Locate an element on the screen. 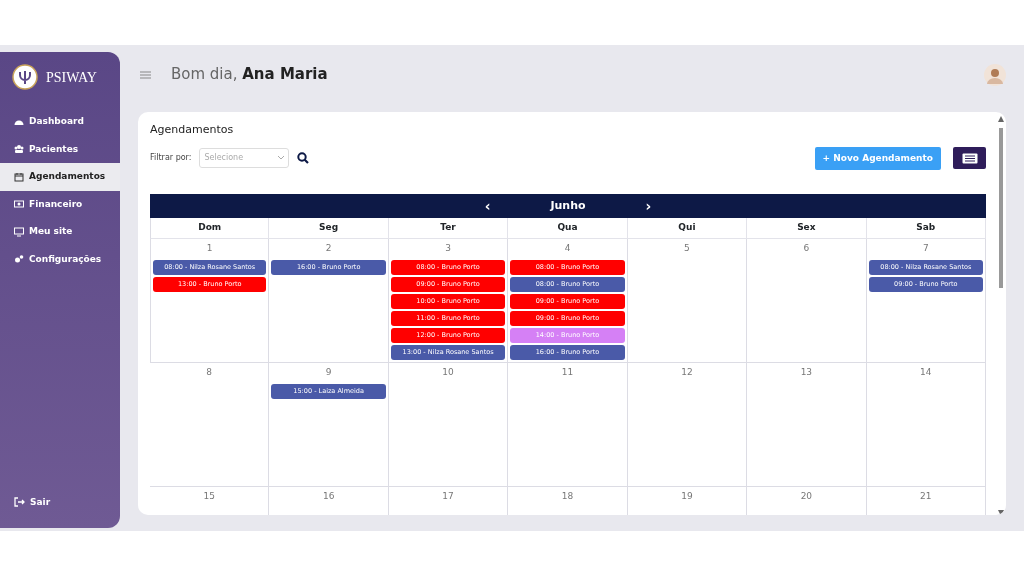 The width and height of the screenshot is (1024, 576). day-number: 20 is located at coordinates (806, 496).